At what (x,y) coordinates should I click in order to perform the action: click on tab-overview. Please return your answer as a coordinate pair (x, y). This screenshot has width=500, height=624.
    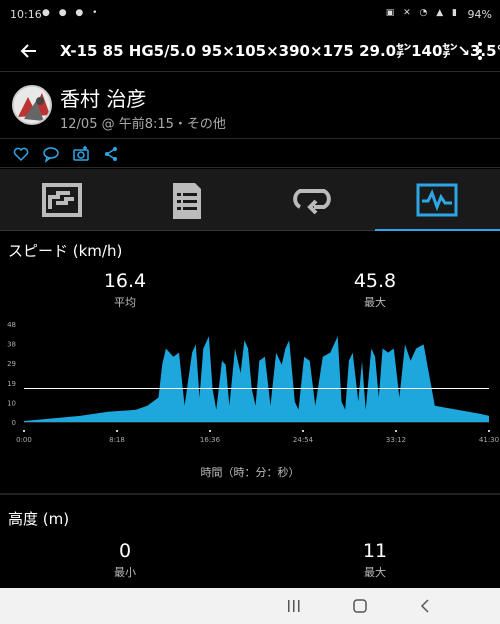
    Looking at the image, I should click on (62, 200).